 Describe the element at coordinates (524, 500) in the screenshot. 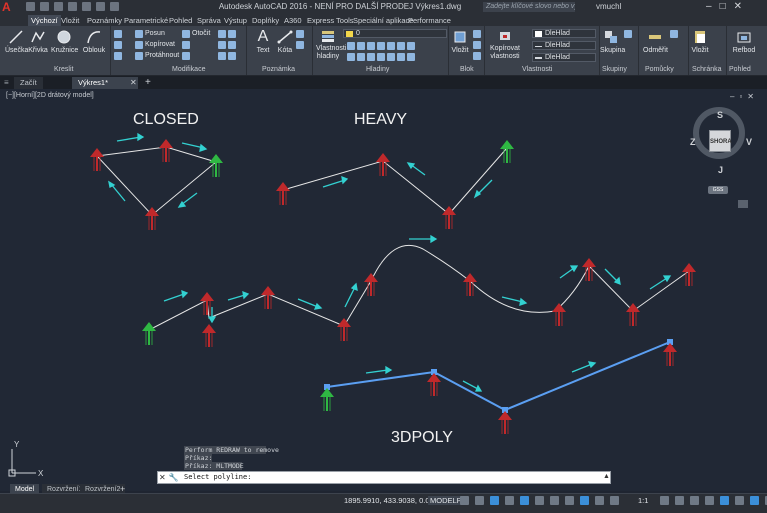

I see `osnap-icon` at that location.